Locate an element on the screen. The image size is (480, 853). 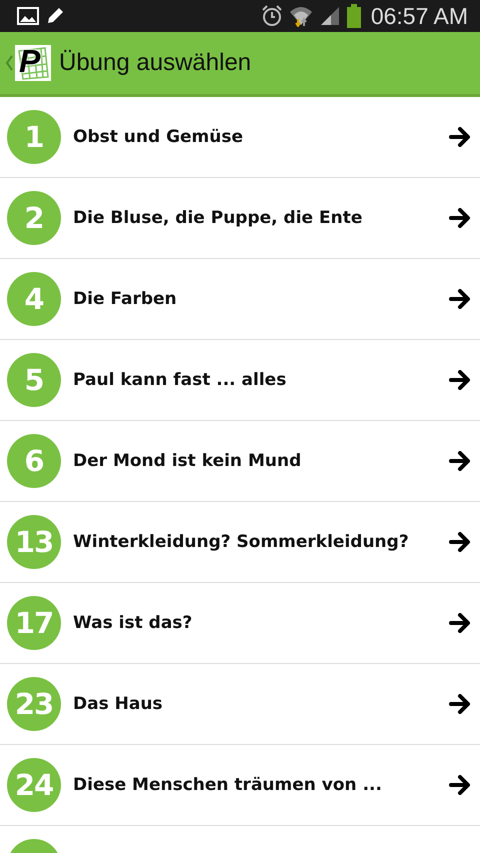
exercise-item: 23 Das Haus is located at coordinates (240, 704).